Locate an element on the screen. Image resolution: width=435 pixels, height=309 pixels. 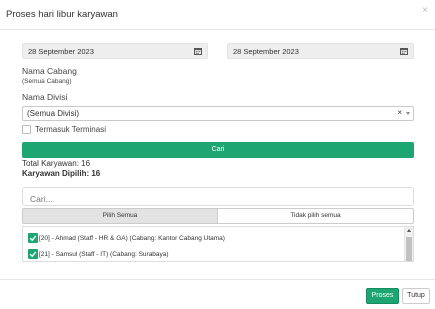
clear-icon: × is located at coordinates (399, 112).